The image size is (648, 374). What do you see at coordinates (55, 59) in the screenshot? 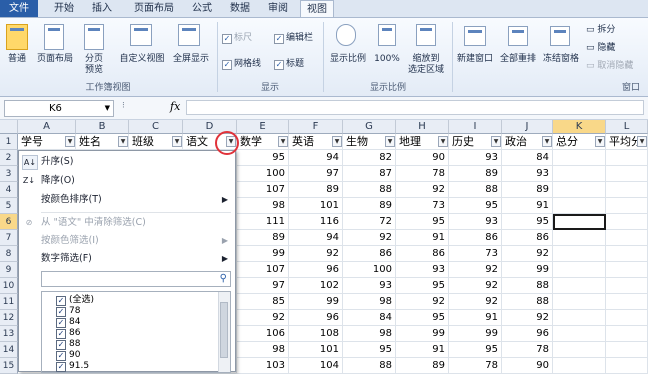
I see `page-layout-view-button: 页面布局` at bounding box center [55, 59].